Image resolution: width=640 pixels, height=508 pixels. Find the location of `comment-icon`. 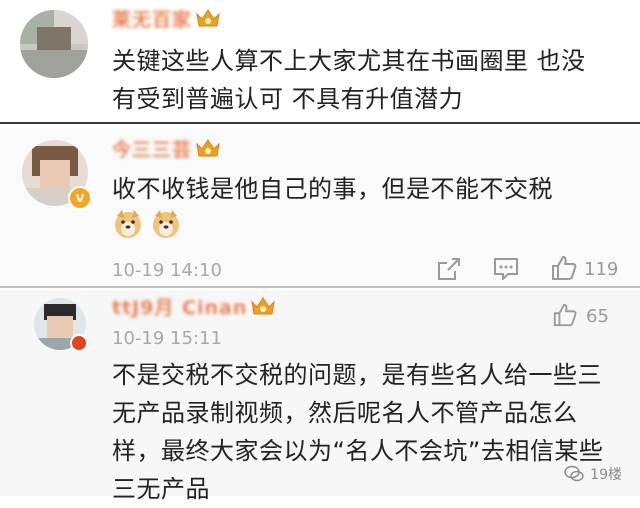

comment-icon is located at coordinates (506, 269).